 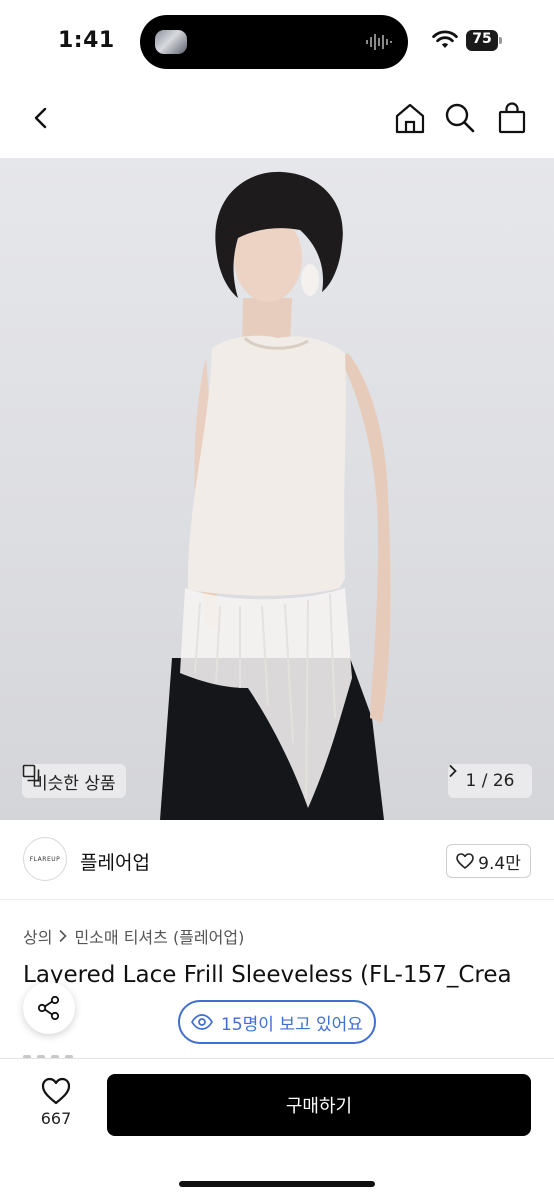 What do you see at coordinates (410, 118) in the screenshot?
I see `home-icon` at bounding box center [410, 118].